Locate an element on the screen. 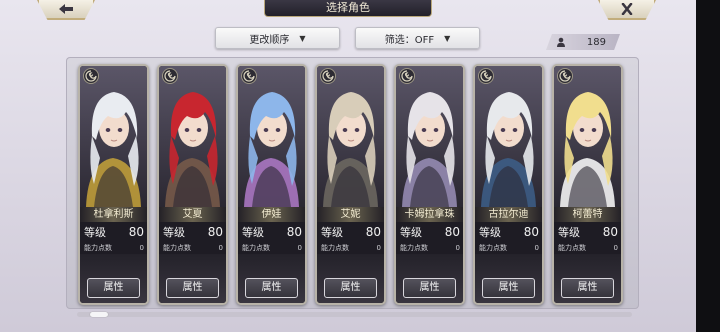 Image resolution: width=720 pixels, height=332 pixels. character-card: 古拉尔迪 等级 80 能力点数 0 属性 is located at coordinates (508, 184).